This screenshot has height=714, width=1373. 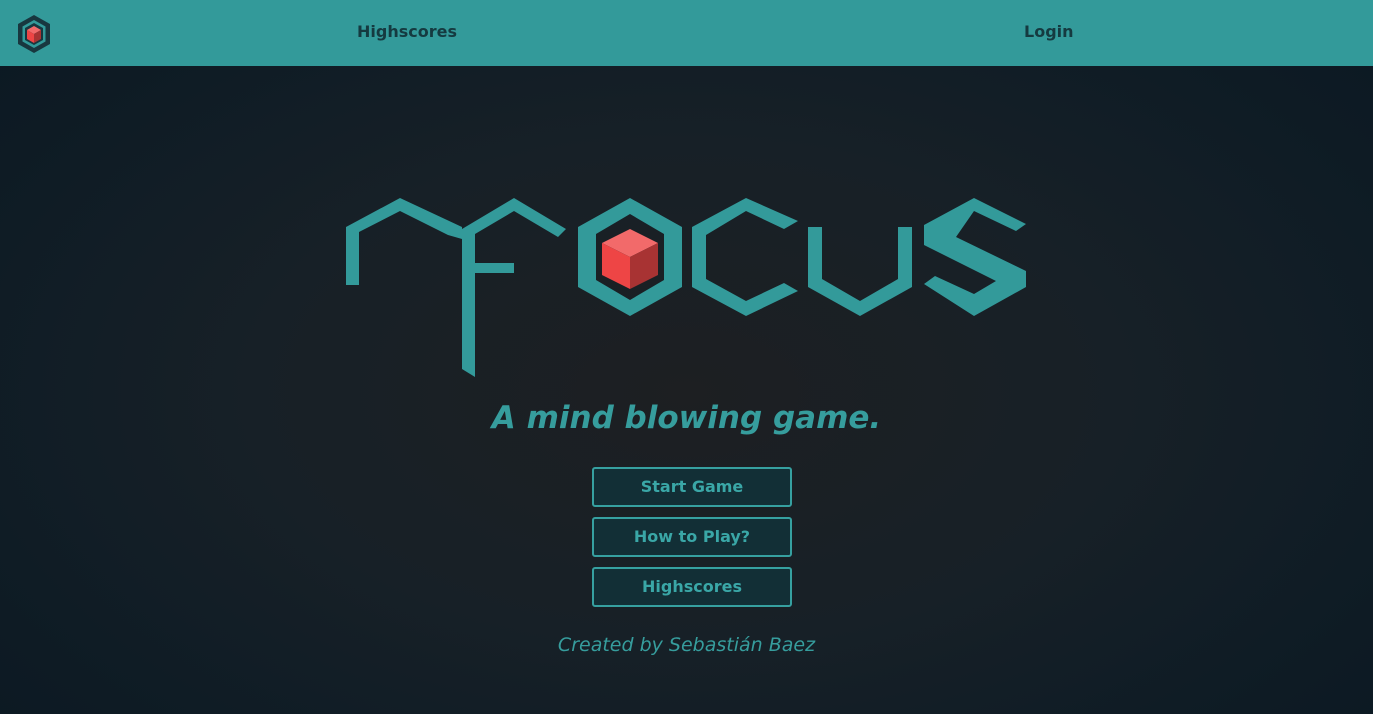 I want to click on top-navbar: Highscores Login, so click(x=686, y=33).